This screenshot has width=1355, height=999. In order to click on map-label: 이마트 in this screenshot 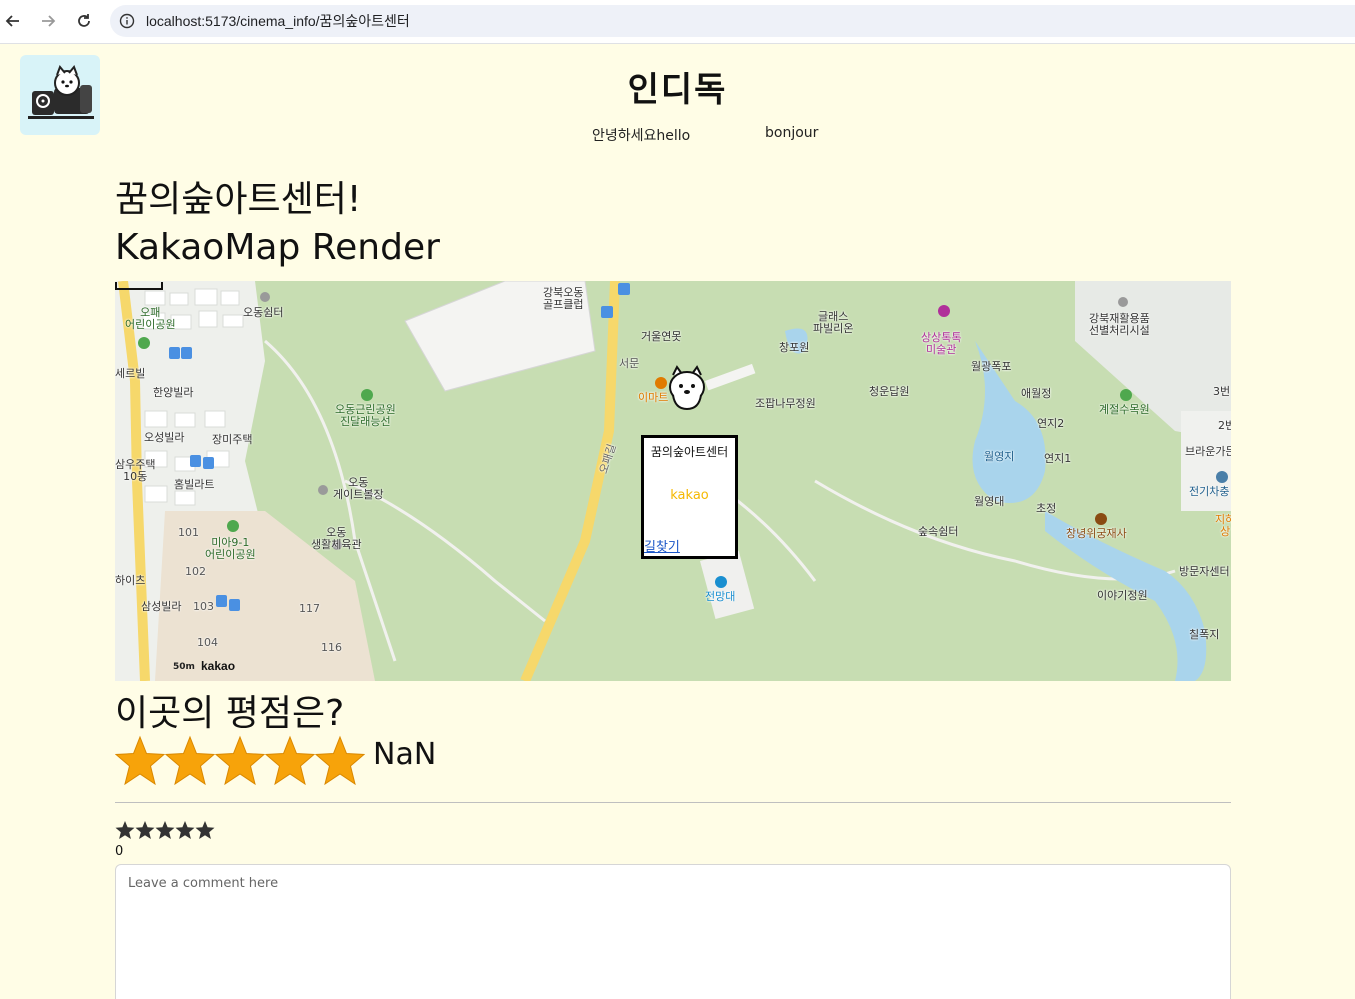, I will do `click(653, 397)`.